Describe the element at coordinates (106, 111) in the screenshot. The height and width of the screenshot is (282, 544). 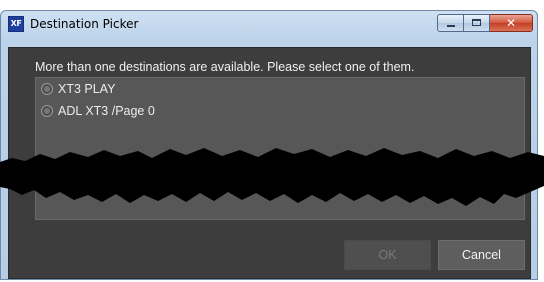
I see `destination-option-label: ADL XT3 /Page 0` at that location.